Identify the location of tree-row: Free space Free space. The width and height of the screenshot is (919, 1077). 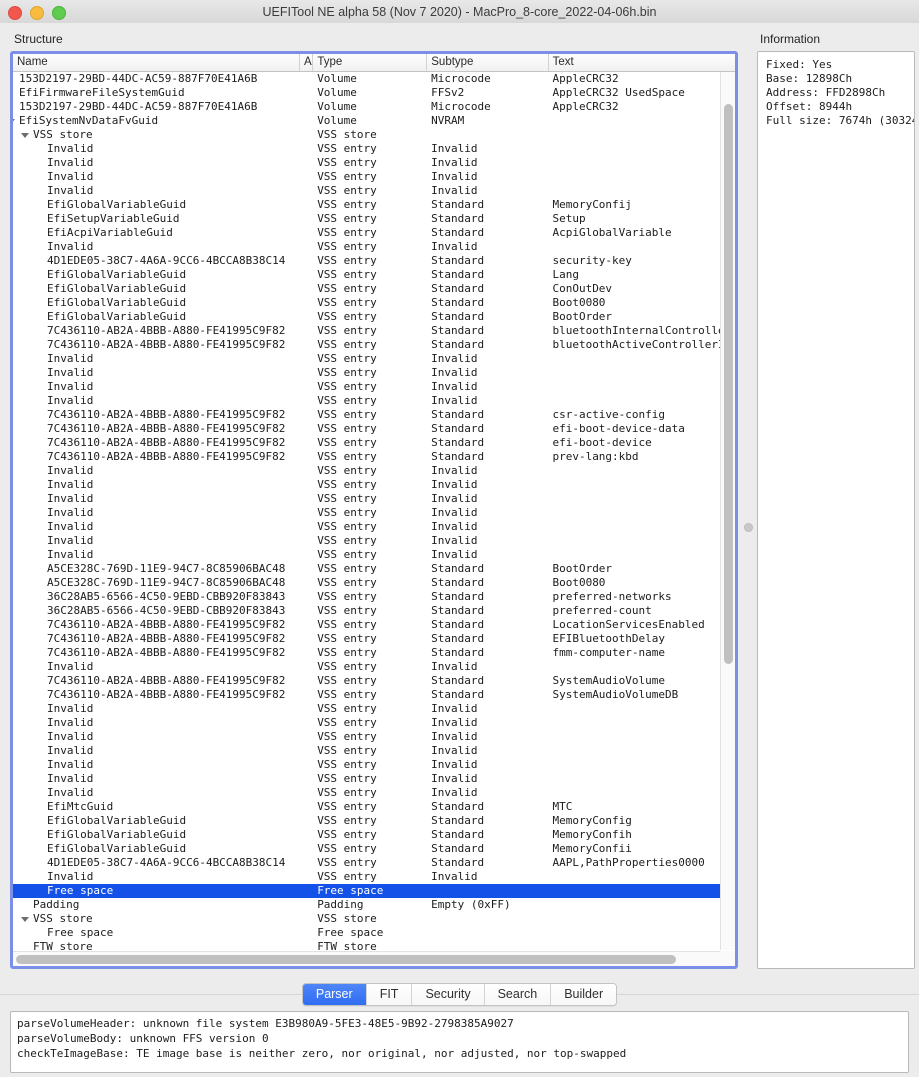
(374, 933).